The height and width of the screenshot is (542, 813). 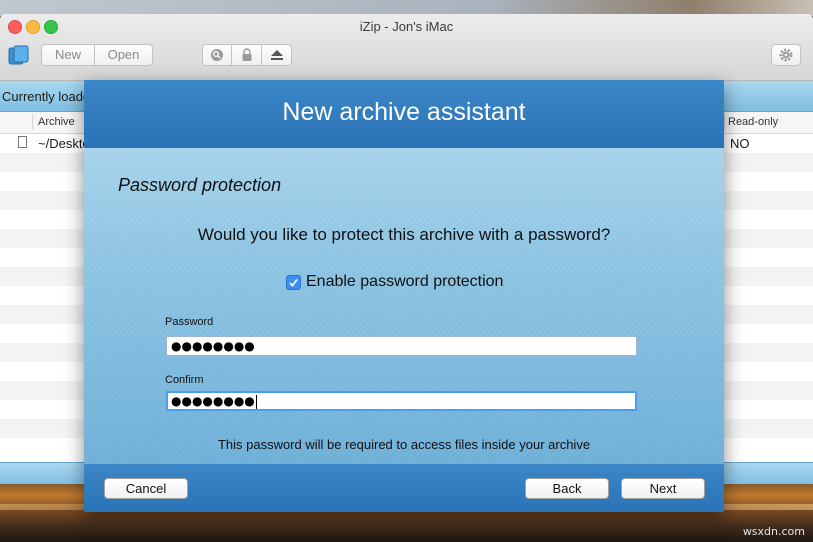 I want to click on confirm-label: Confirm, so click(x=184, y=380).